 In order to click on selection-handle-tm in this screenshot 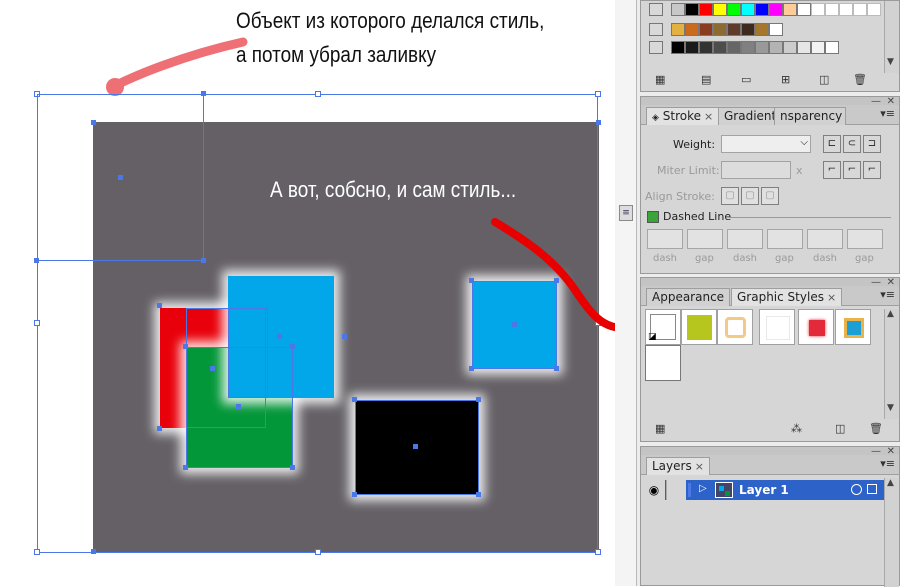, I will do `click(318, 94)`.